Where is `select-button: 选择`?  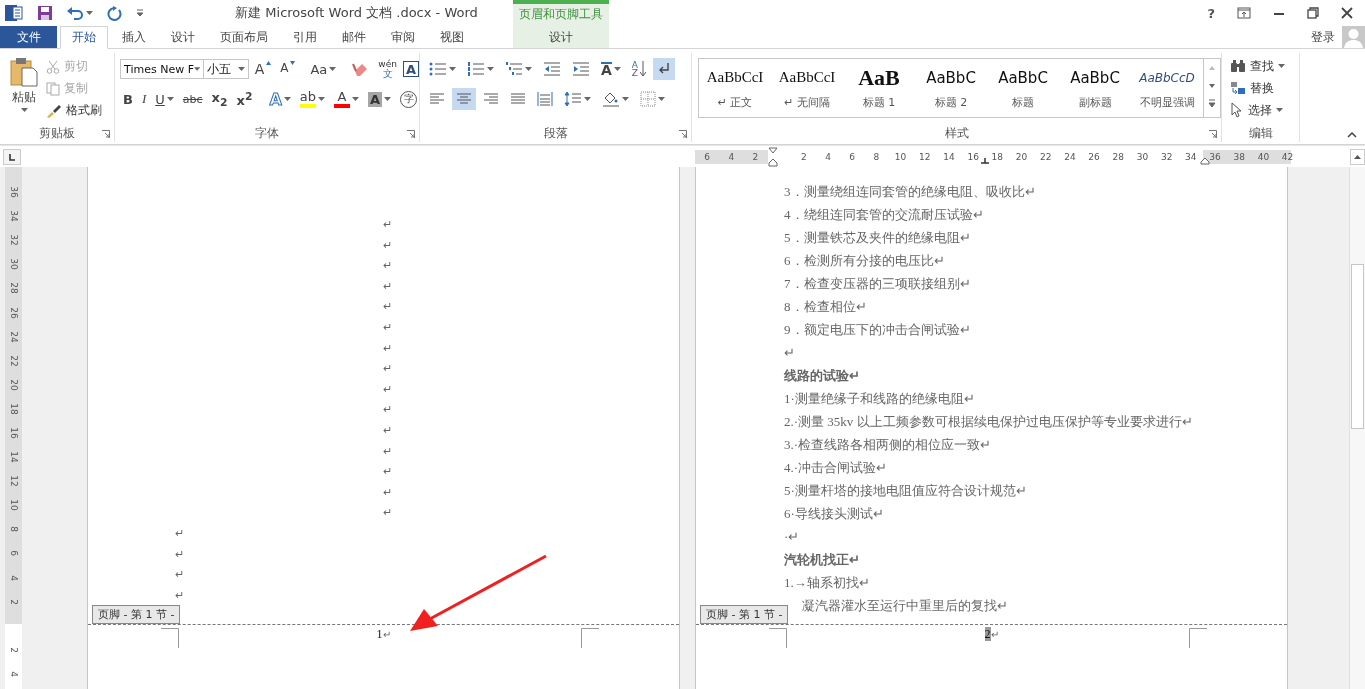
select-button: 选择 is located at coordinates (1264, 110).